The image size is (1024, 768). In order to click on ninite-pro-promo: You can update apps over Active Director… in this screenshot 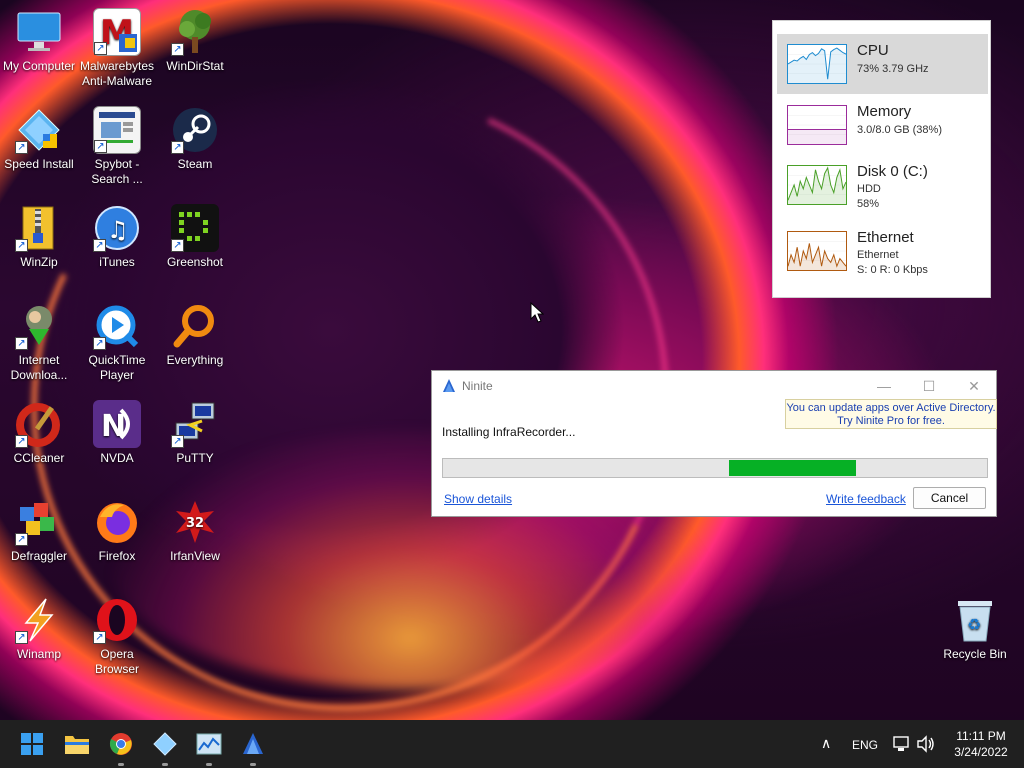, I will do `click(891, 414)`.